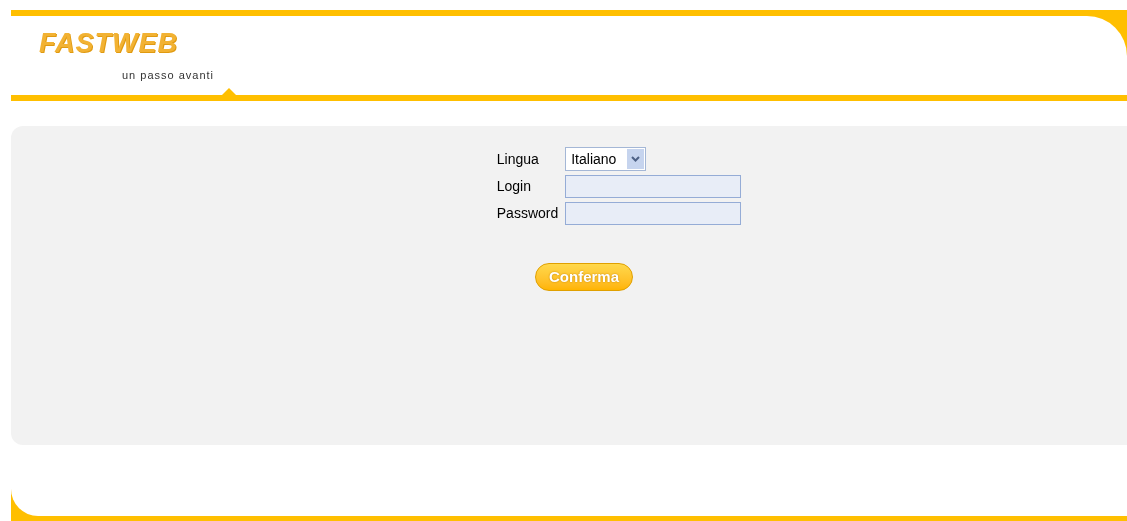 This screenshot has height=521, width=1127. Describe the element at coordinates (518, 159) in the screenshot. I see `field-label: Lingua` at that location.